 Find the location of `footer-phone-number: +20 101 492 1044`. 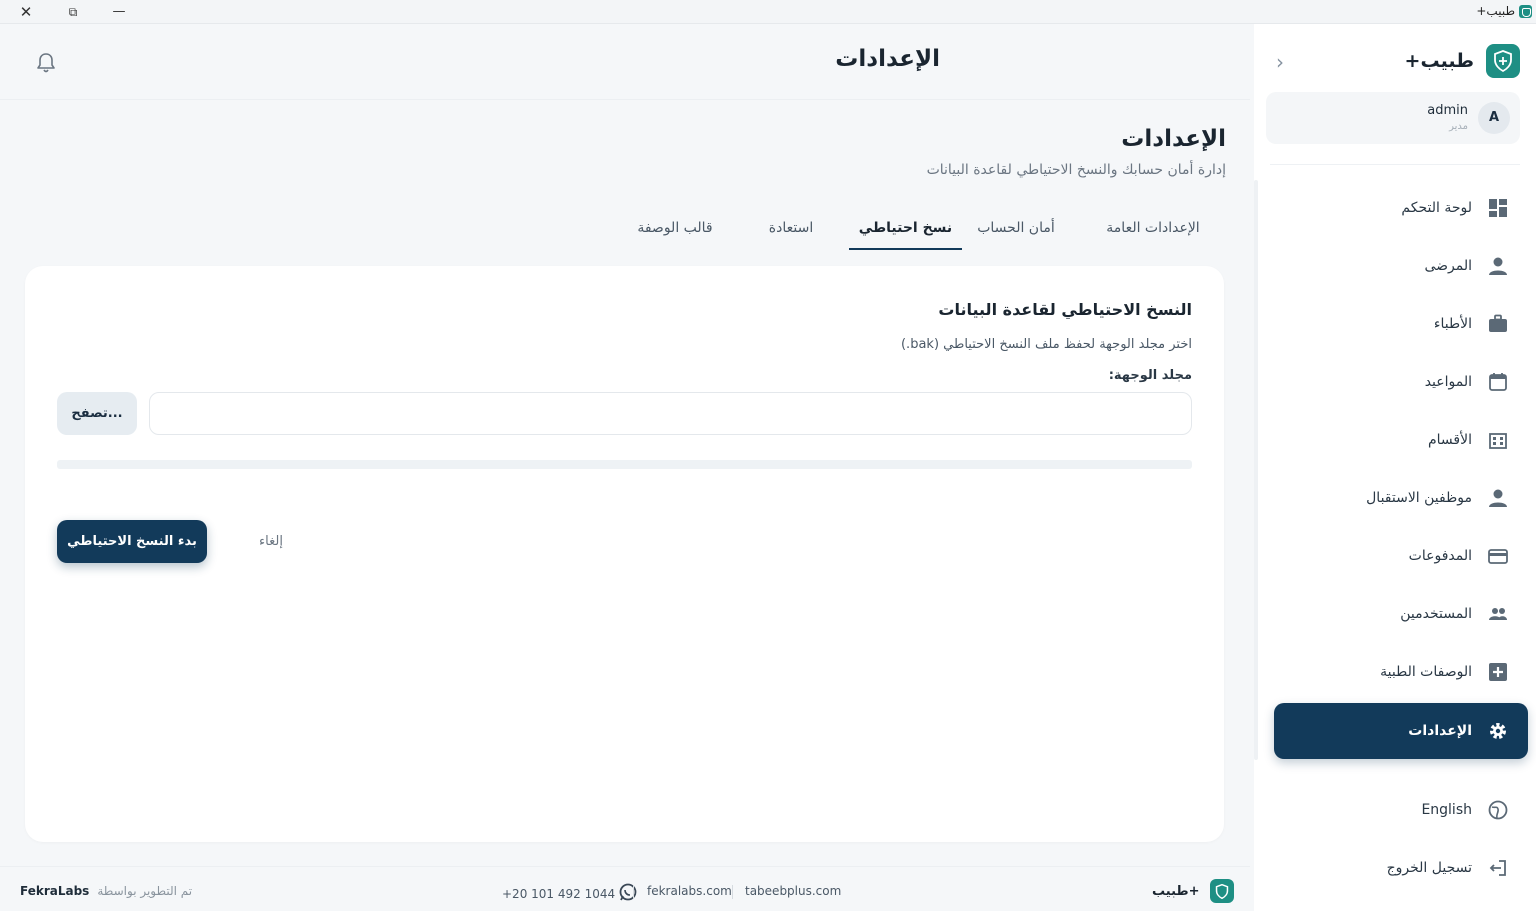

footer-phone-number: +20 101 492 1044 is located at coordinates (559, 893).